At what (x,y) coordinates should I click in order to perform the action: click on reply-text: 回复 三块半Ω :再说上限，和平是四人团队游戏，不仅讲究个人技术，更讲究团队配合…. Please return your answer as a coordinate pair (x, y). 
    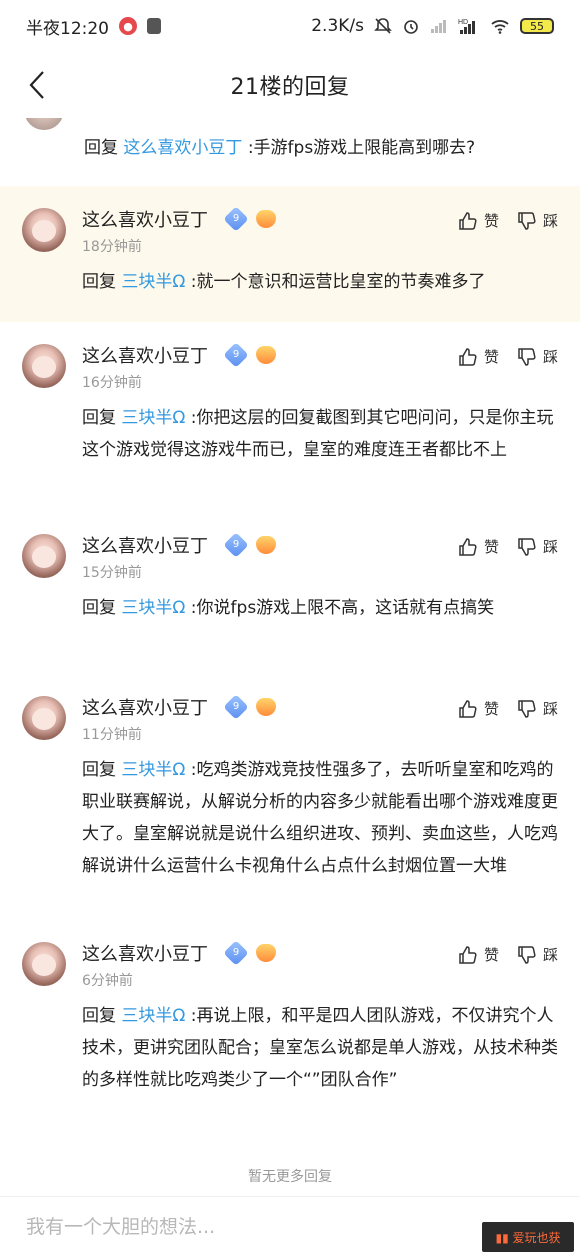
    Looking at the image, I should click on (320, 1048).